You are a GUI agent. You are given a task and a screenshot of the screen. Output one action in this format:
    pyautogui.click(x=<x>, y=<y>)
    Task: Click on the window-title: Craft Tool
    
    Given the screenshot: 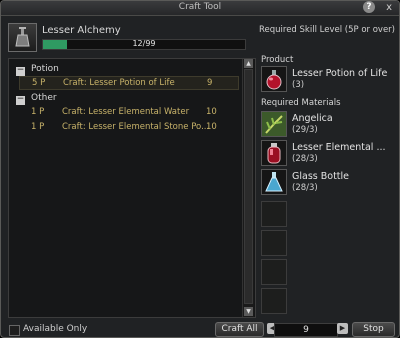 What is the action you would take?
    pyautogui.click(x=200, y=7)
    